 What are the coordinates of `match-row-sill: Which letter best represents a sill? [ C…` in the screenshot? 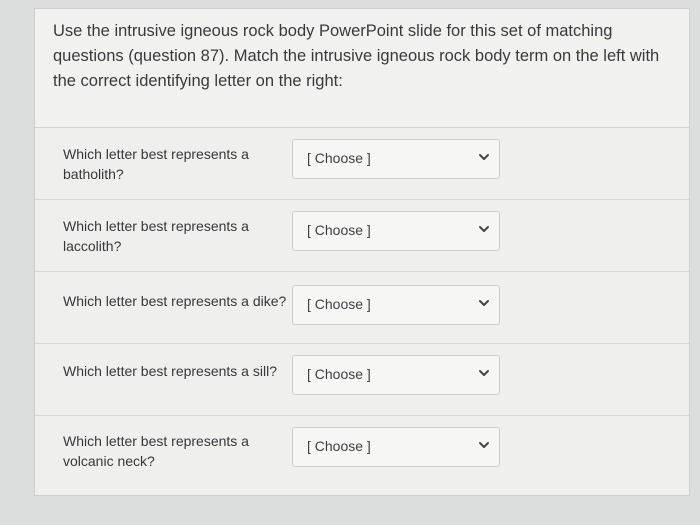 It's located at (362, 379).